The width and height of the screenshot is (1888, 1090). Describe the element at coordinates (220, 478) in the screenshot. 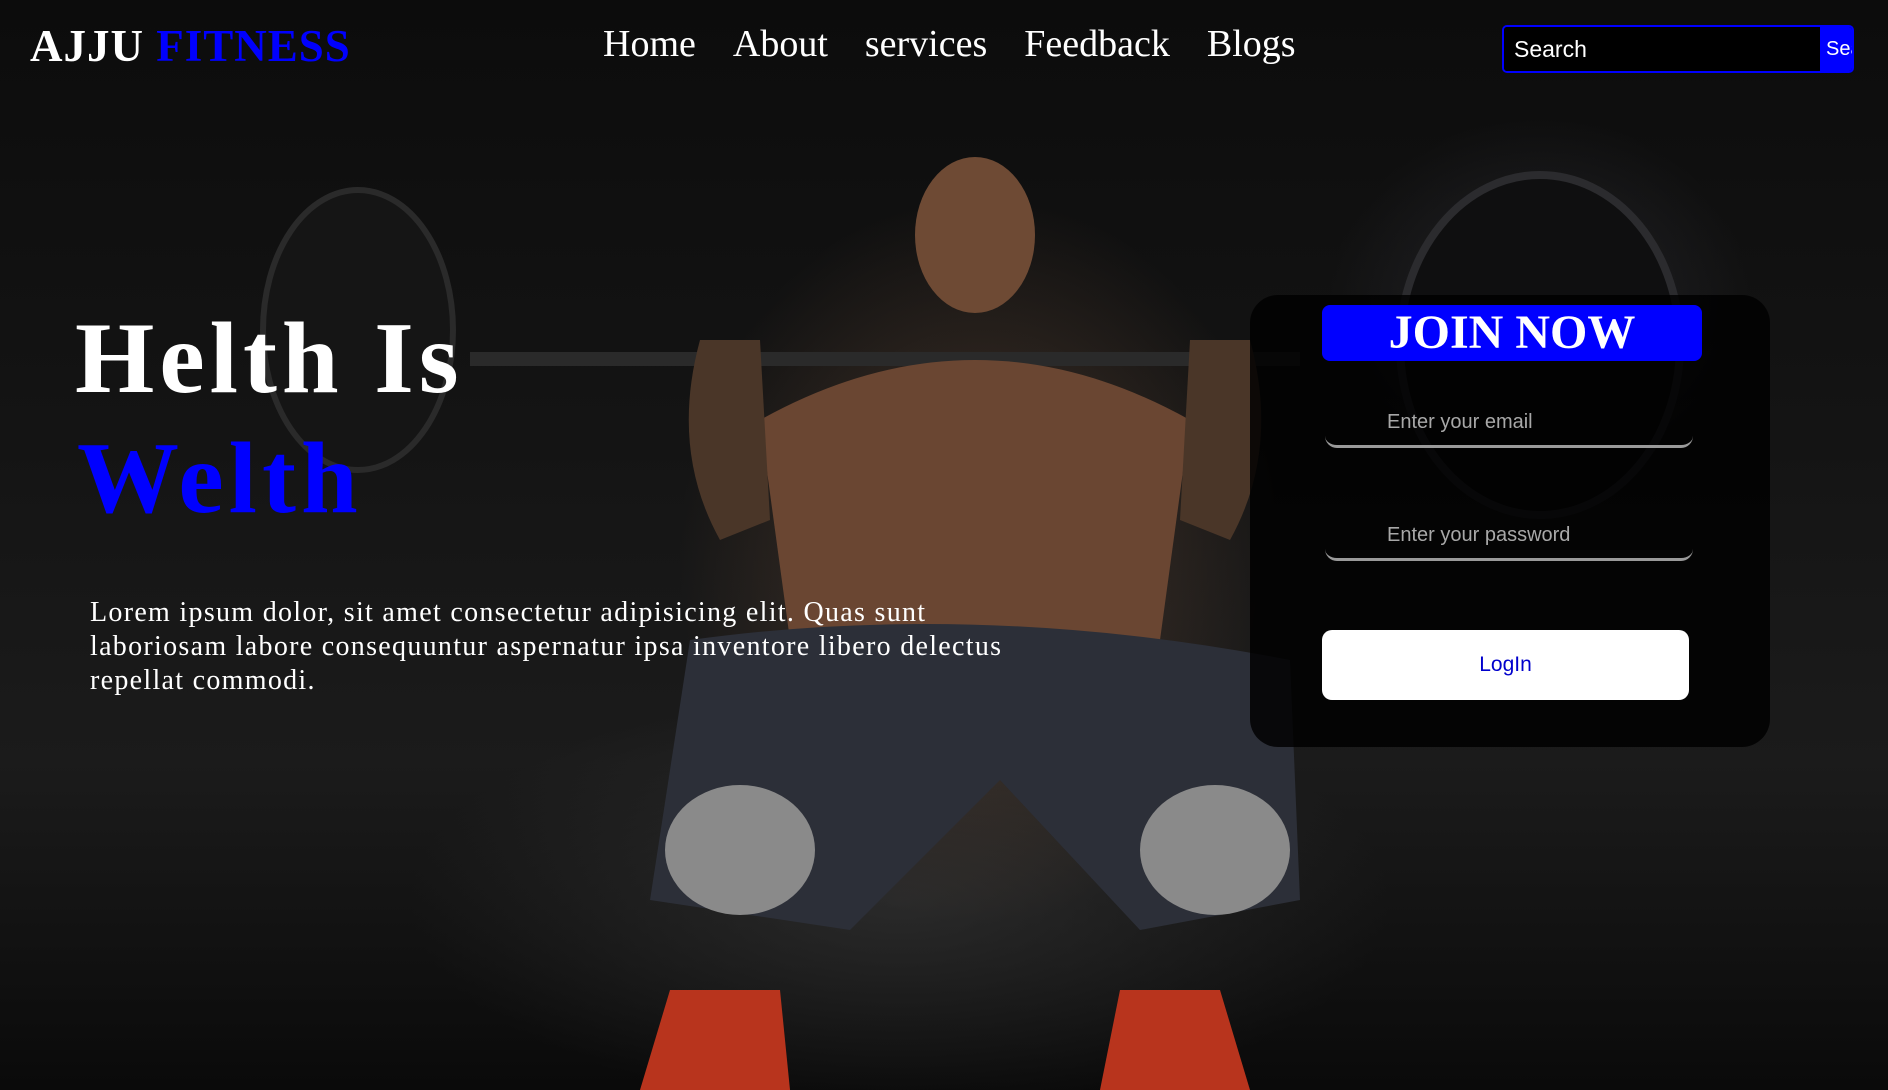

I see `hero-headline-line2: Welth` at that location.